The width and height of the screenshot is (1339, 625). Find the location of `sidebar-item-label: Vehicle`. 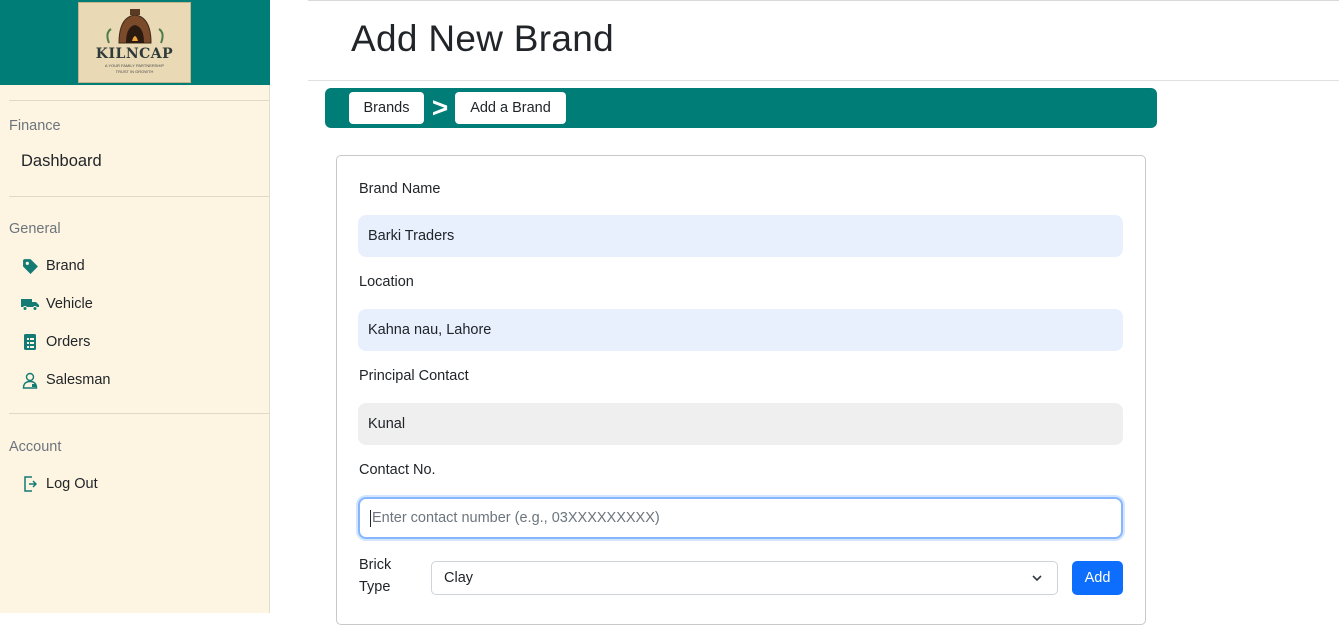

sidebar-item-label: Vehicle is located at coordinates (69, 304).